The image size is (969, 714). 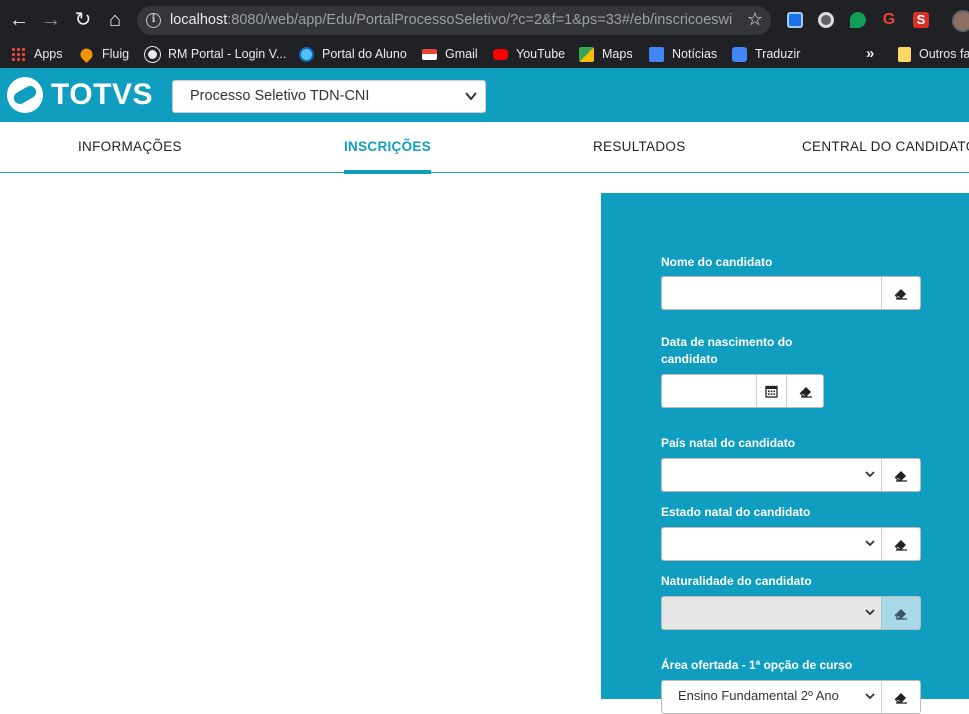 I want to click on bookmark-traduzir: Traduzir, so click(x=766, y=54).